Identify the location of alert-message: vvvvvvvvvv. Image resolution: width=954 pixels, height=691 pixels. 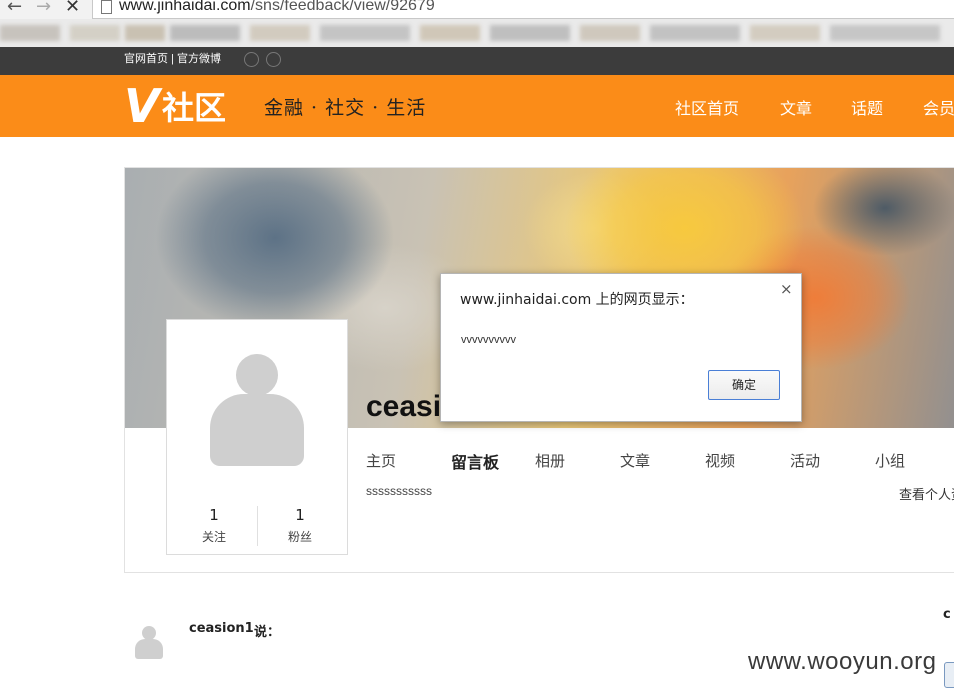
(488, 340).